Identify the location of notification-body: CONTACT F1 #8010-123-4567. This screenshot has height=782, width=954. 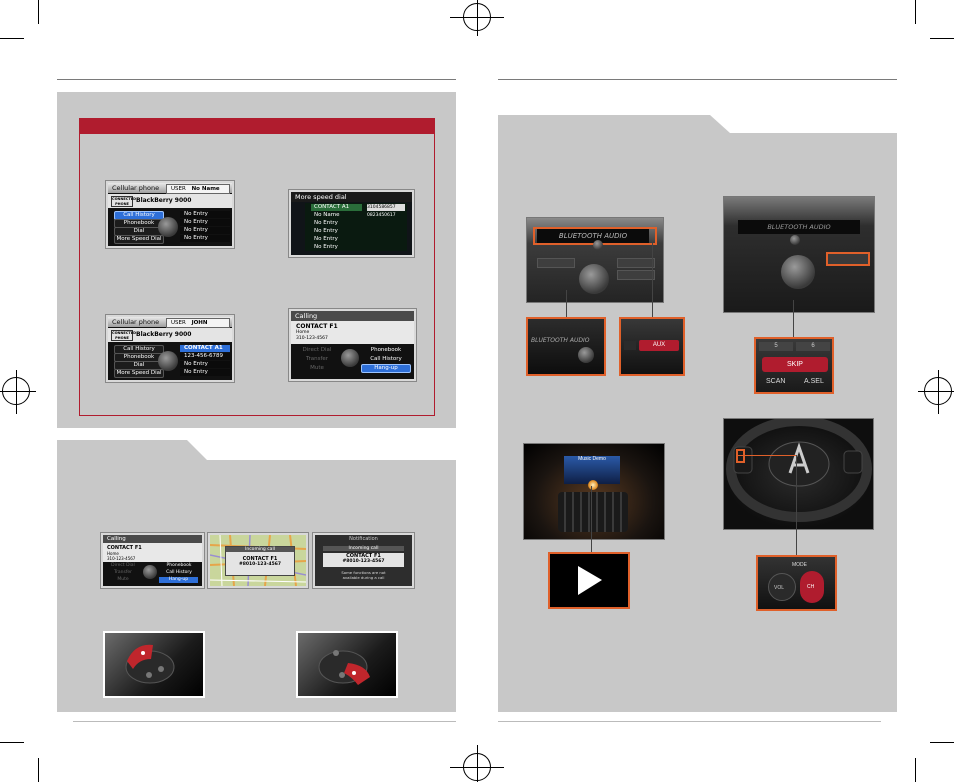
(363, 560).